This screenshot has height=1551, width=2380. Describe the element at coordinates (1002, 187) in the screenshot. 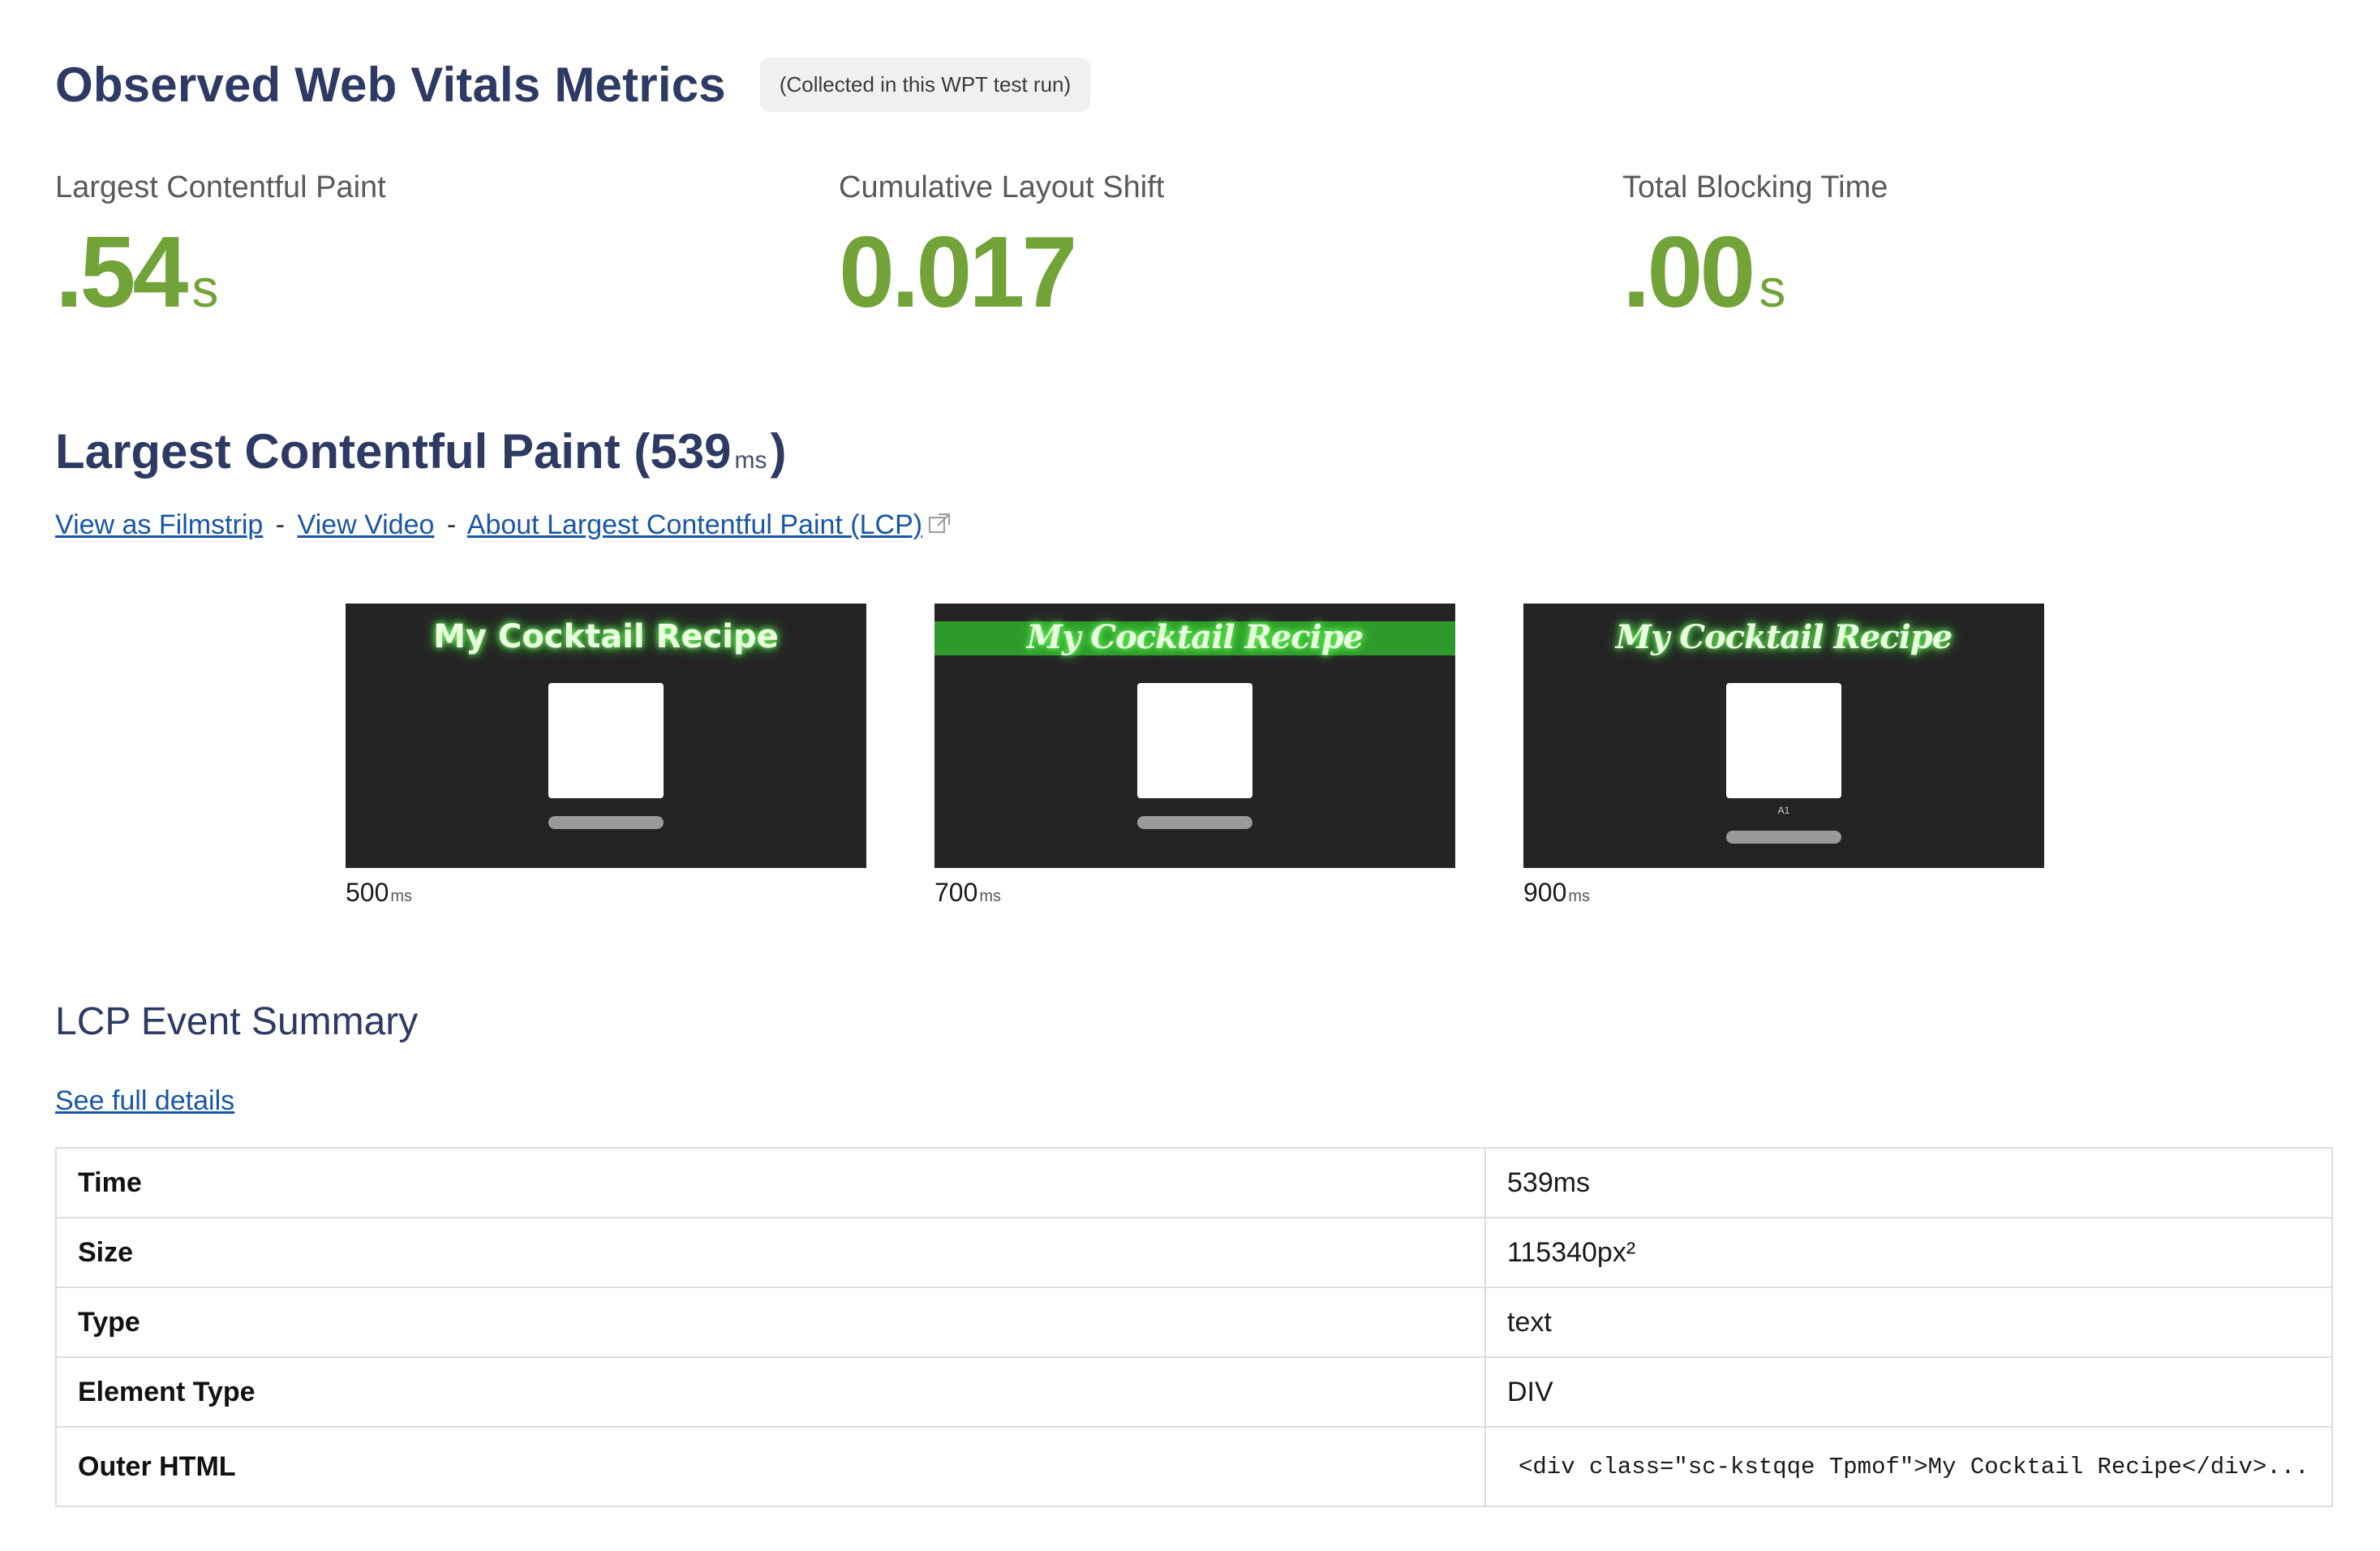

I see `metric-label: Cumulative Layout Shift` at that location.